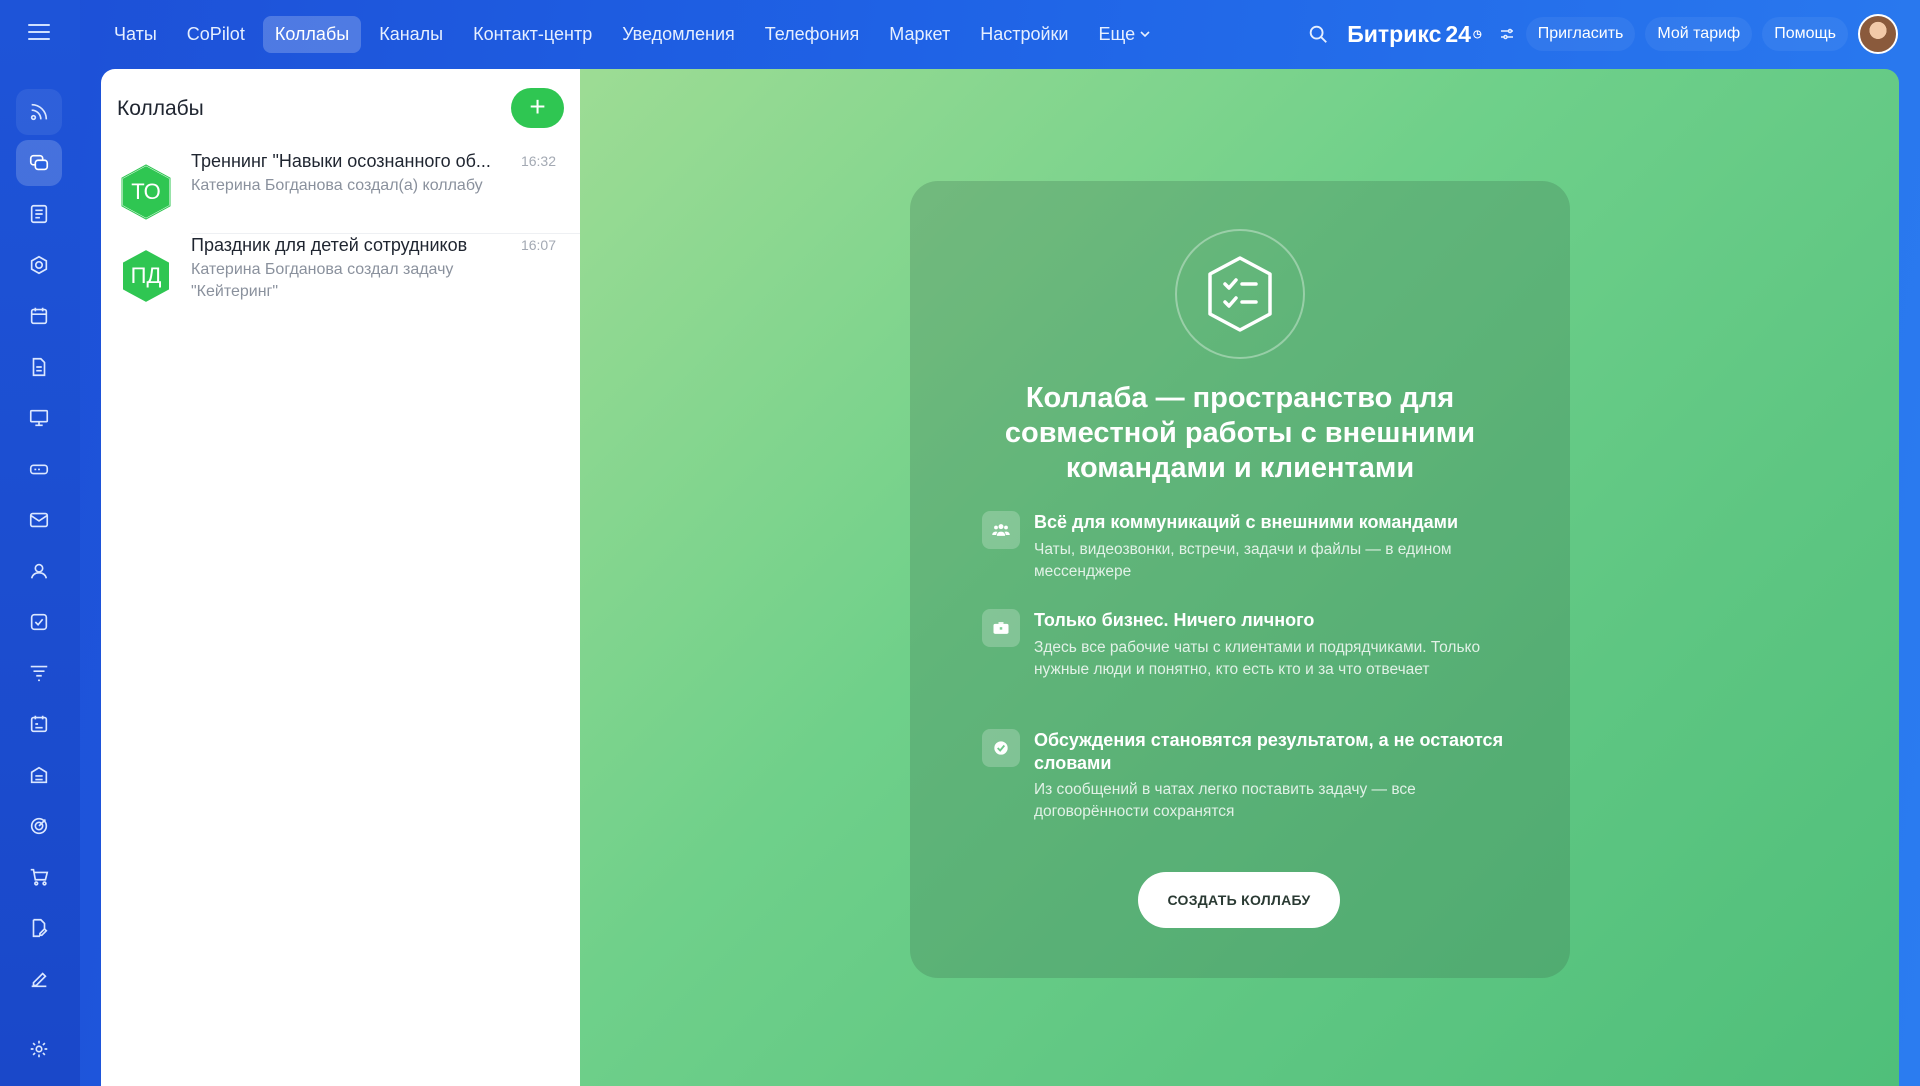  I want to click on user-avatar, so click(1878, 34).